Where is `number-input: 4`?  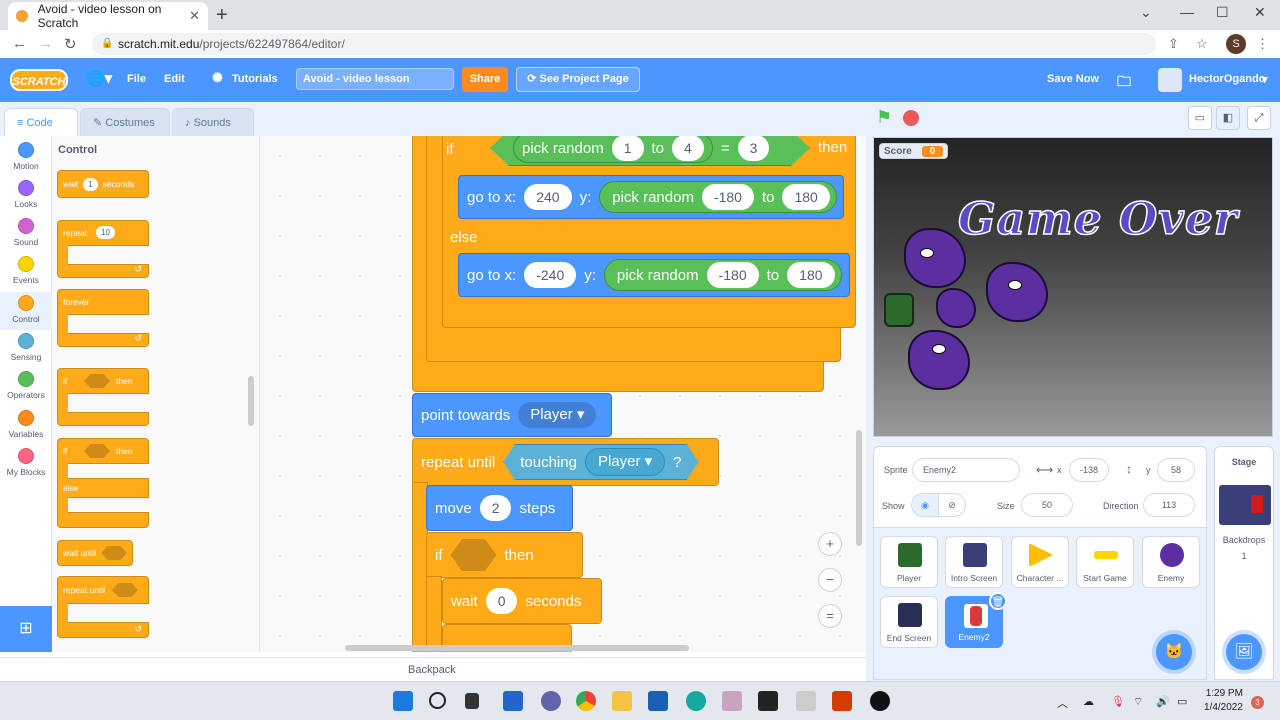
number-input: 4 is located at coordinates (688, 148).